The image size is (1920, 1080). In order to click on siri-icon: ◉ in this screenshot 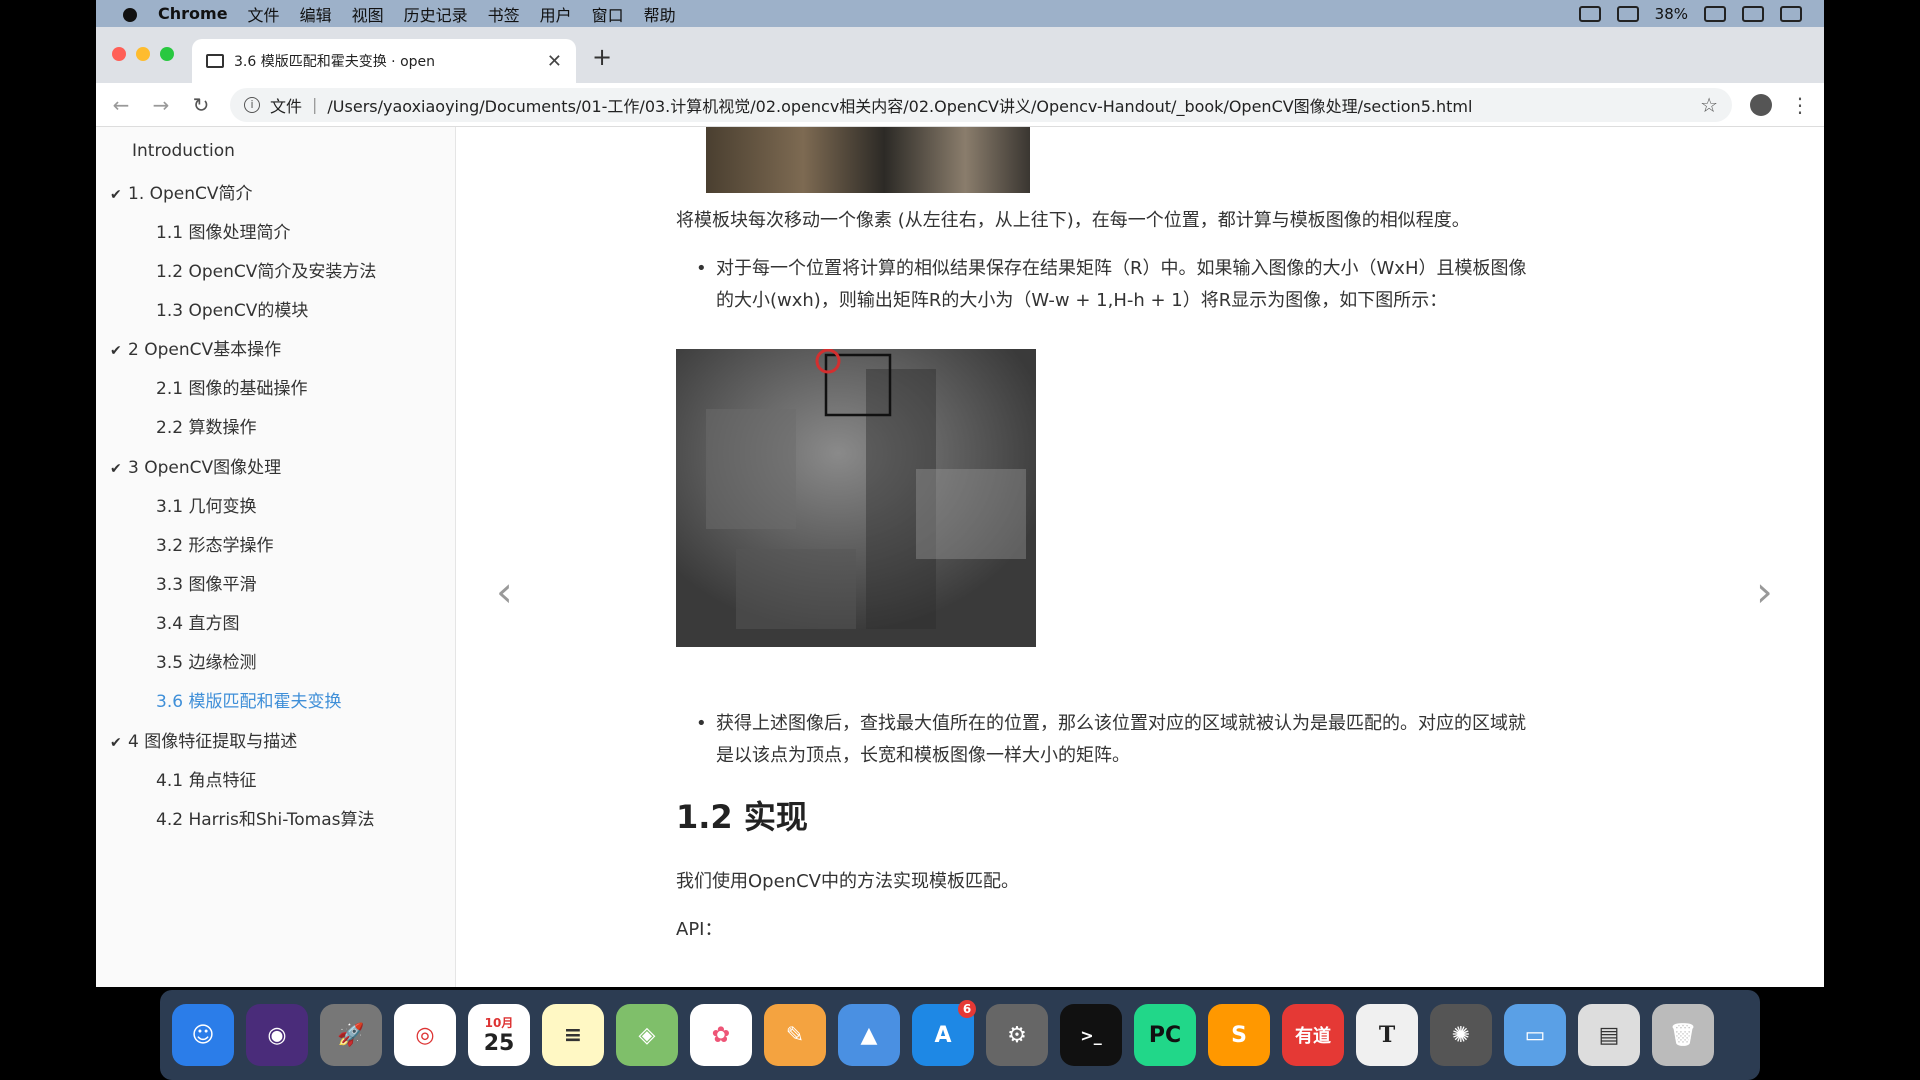, I will do `click(277, 1035)`.